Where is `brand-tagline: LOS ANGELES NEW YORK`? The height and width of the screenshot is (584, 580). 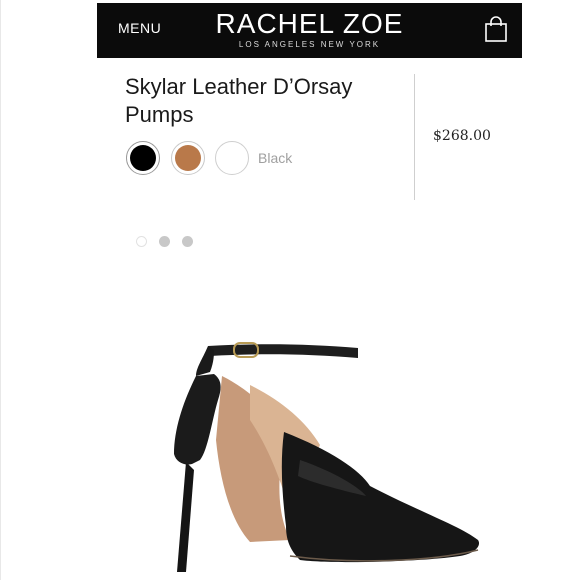
brand-tagline: LOS ANGELES NEW YORK is located at coordinates (309, 44).